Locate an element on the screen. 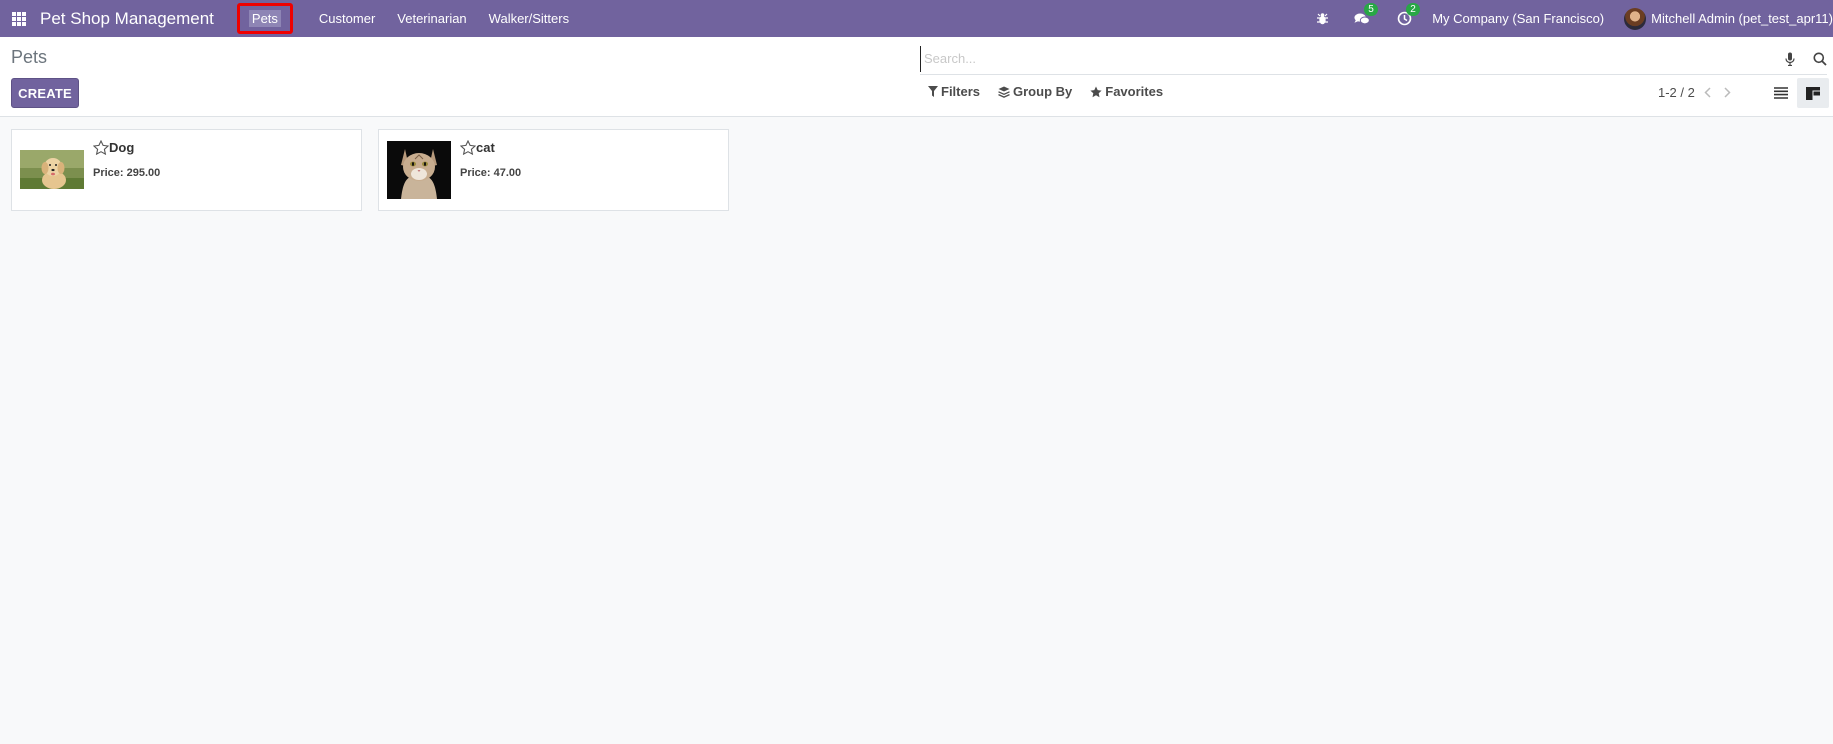 The image size is (1833, 744). search-icon is located at coordinates (1820, 59).